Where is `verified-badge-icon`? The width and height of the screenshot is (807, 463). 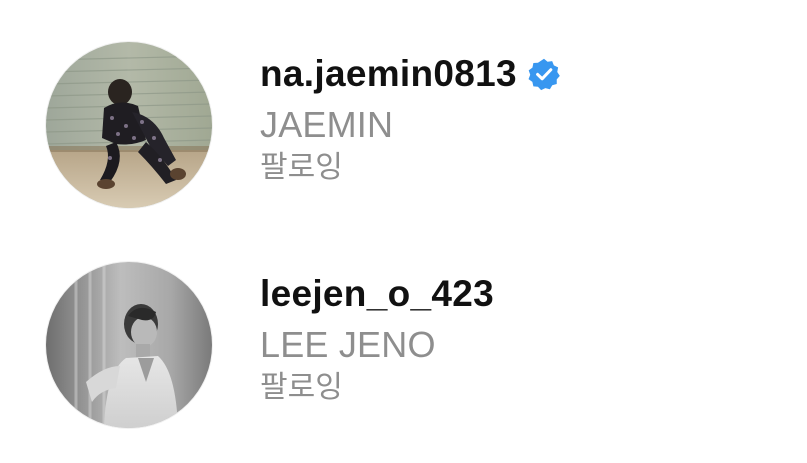
verified-badge-icon is located at coordinates (544, 74).